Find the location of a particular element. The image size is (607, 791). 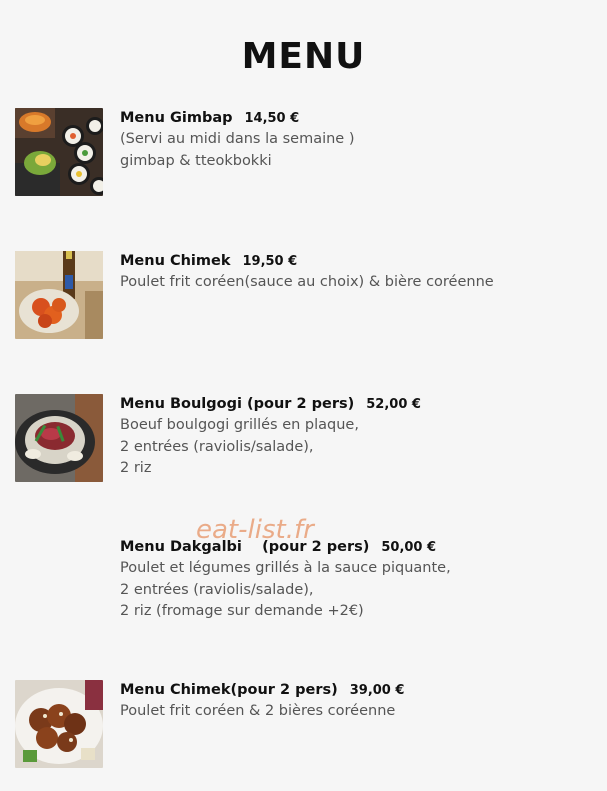

menu-item-description-line: Poulet frit coréen & 2 bières coréenne is located at coordinates (258, 711).